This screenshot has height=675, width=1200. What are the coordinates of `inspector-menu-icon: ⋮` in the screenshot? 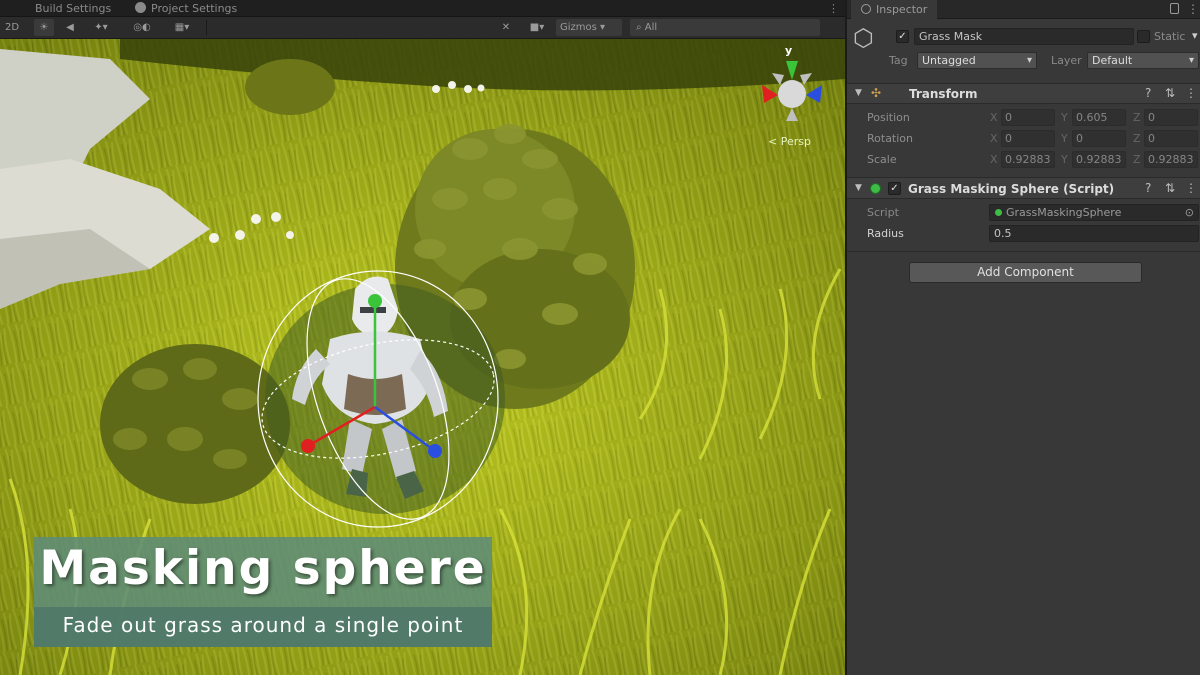 It's located at (1193, 9).